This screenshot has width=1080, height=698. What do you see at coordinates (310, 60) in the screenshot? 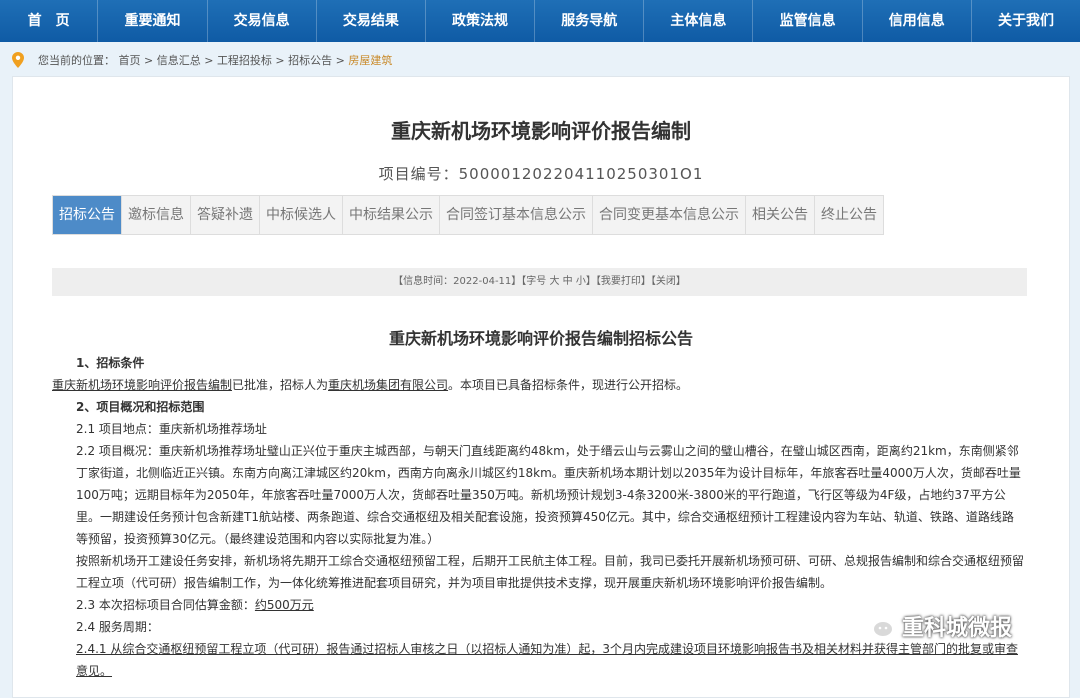
I see `breadcrumb-notice: 招标公告` at bounding box center [310, 60].